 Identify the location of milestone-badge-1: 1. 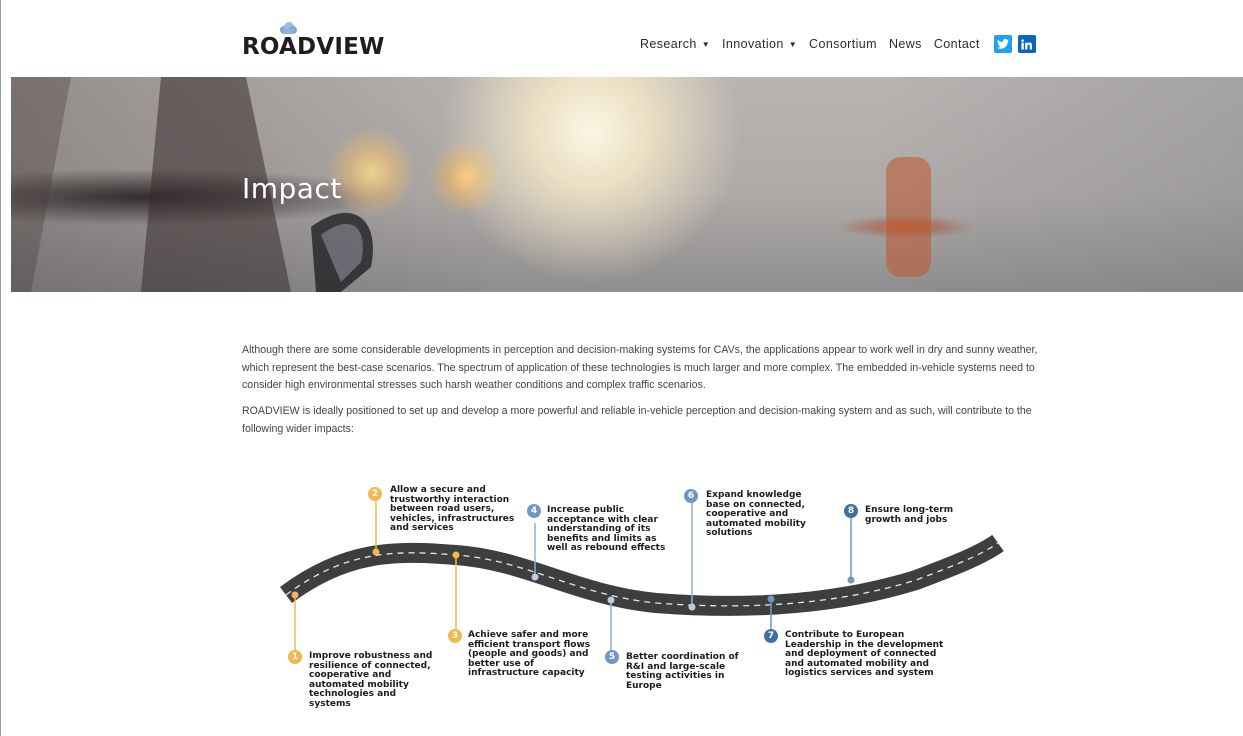
(295, 657).